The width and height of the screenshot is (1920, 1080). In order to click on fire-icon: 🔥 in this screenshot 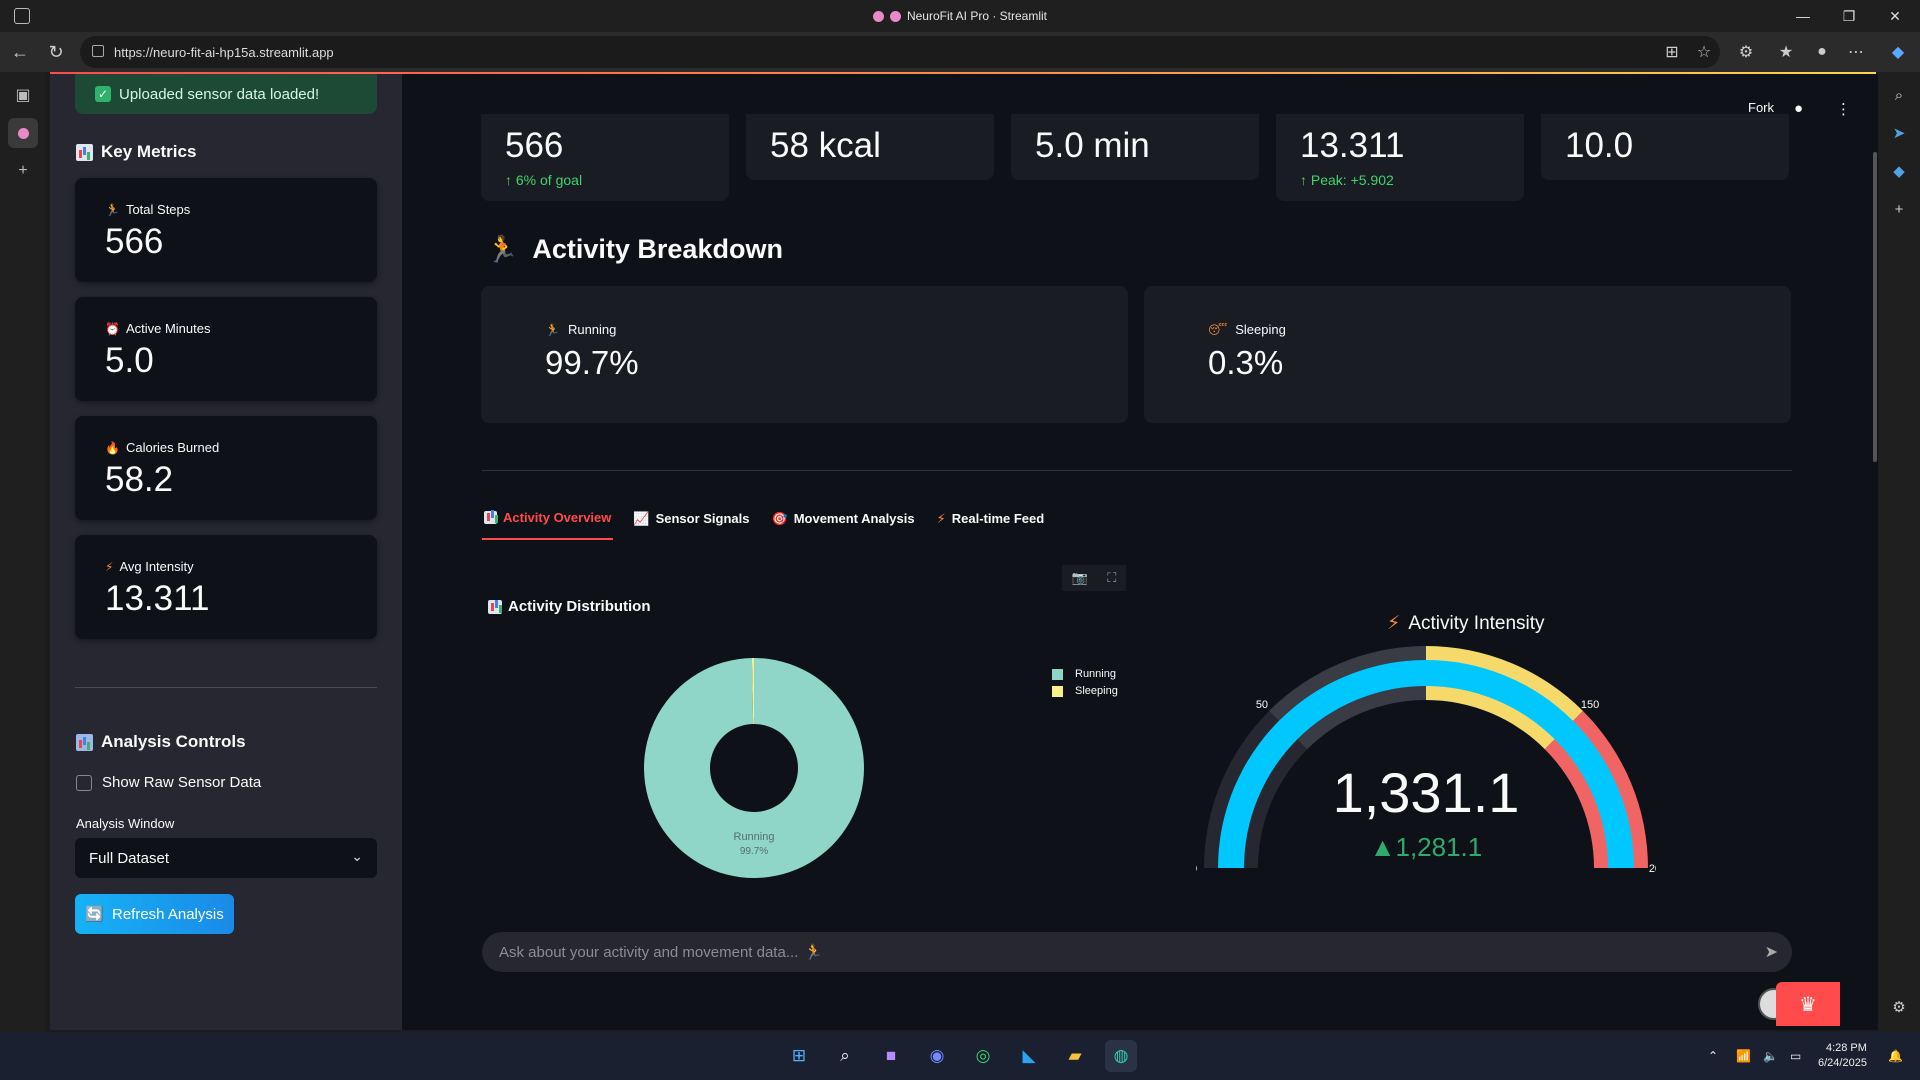, I will do `click(112, 447)`.